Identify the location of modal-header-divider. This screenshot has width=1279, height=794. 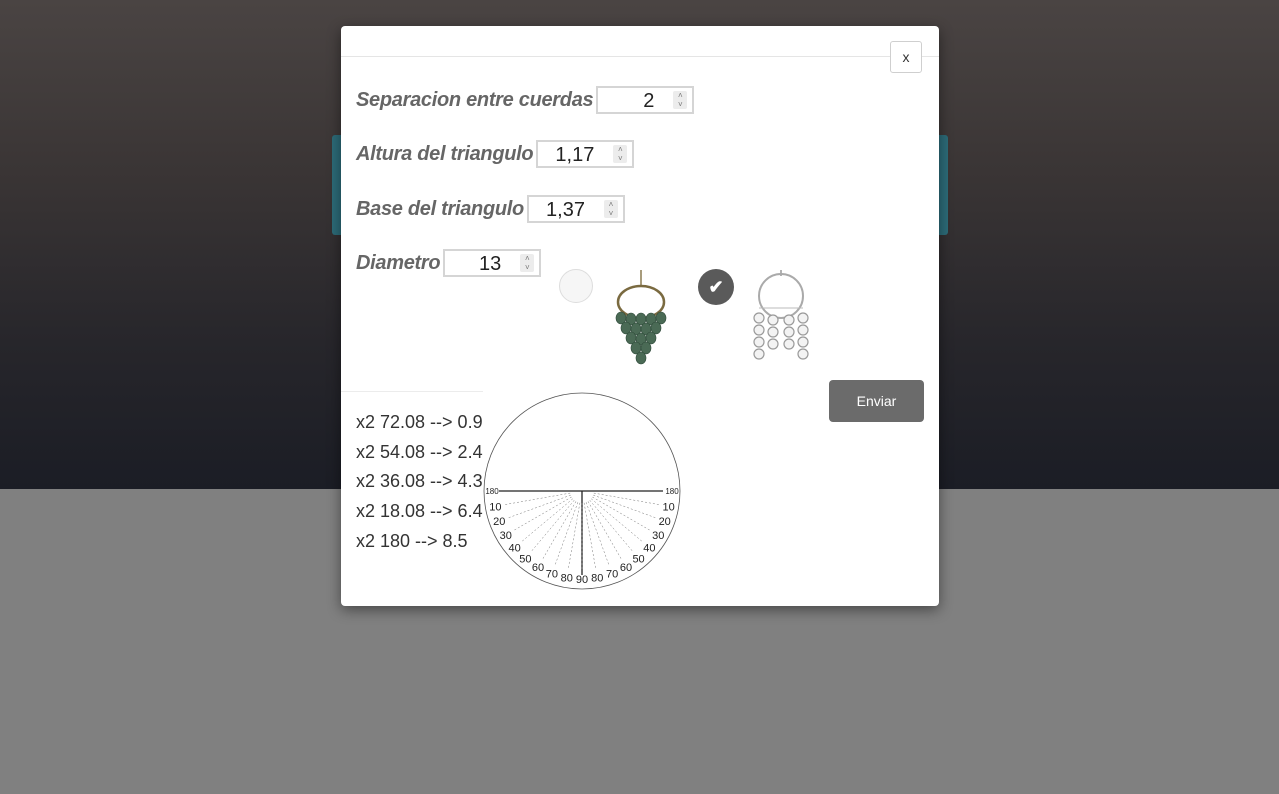
(640, 56).